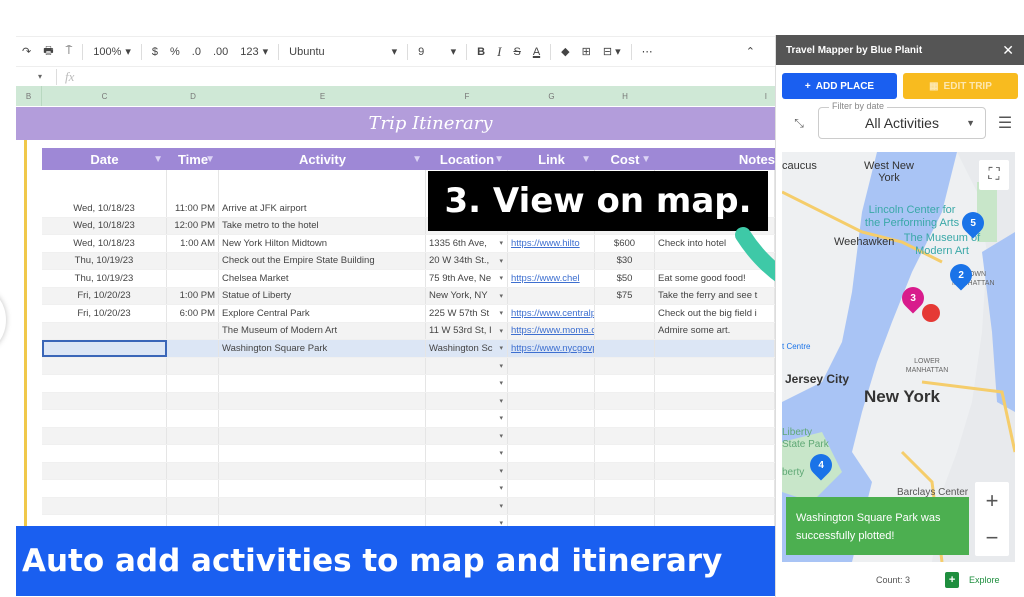 The height and width of the screenshot is (597, 1024). Describe the element at coordinates (104, 260) in the screenshot. I see `cell-date: Thu, 10/19/23` at that location.